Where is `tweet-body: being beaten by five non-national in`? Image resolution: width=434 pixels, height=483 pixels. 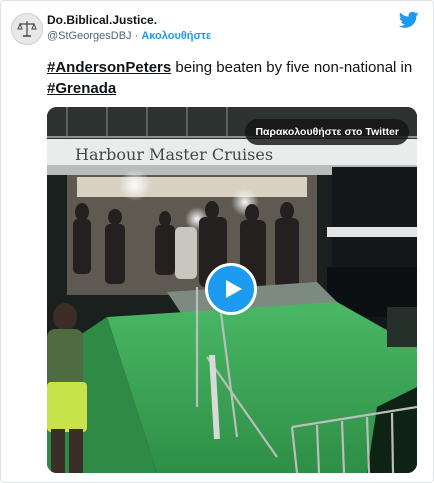
tweet-body: being beaten by five non-national in is located at coordinates (292, 67).